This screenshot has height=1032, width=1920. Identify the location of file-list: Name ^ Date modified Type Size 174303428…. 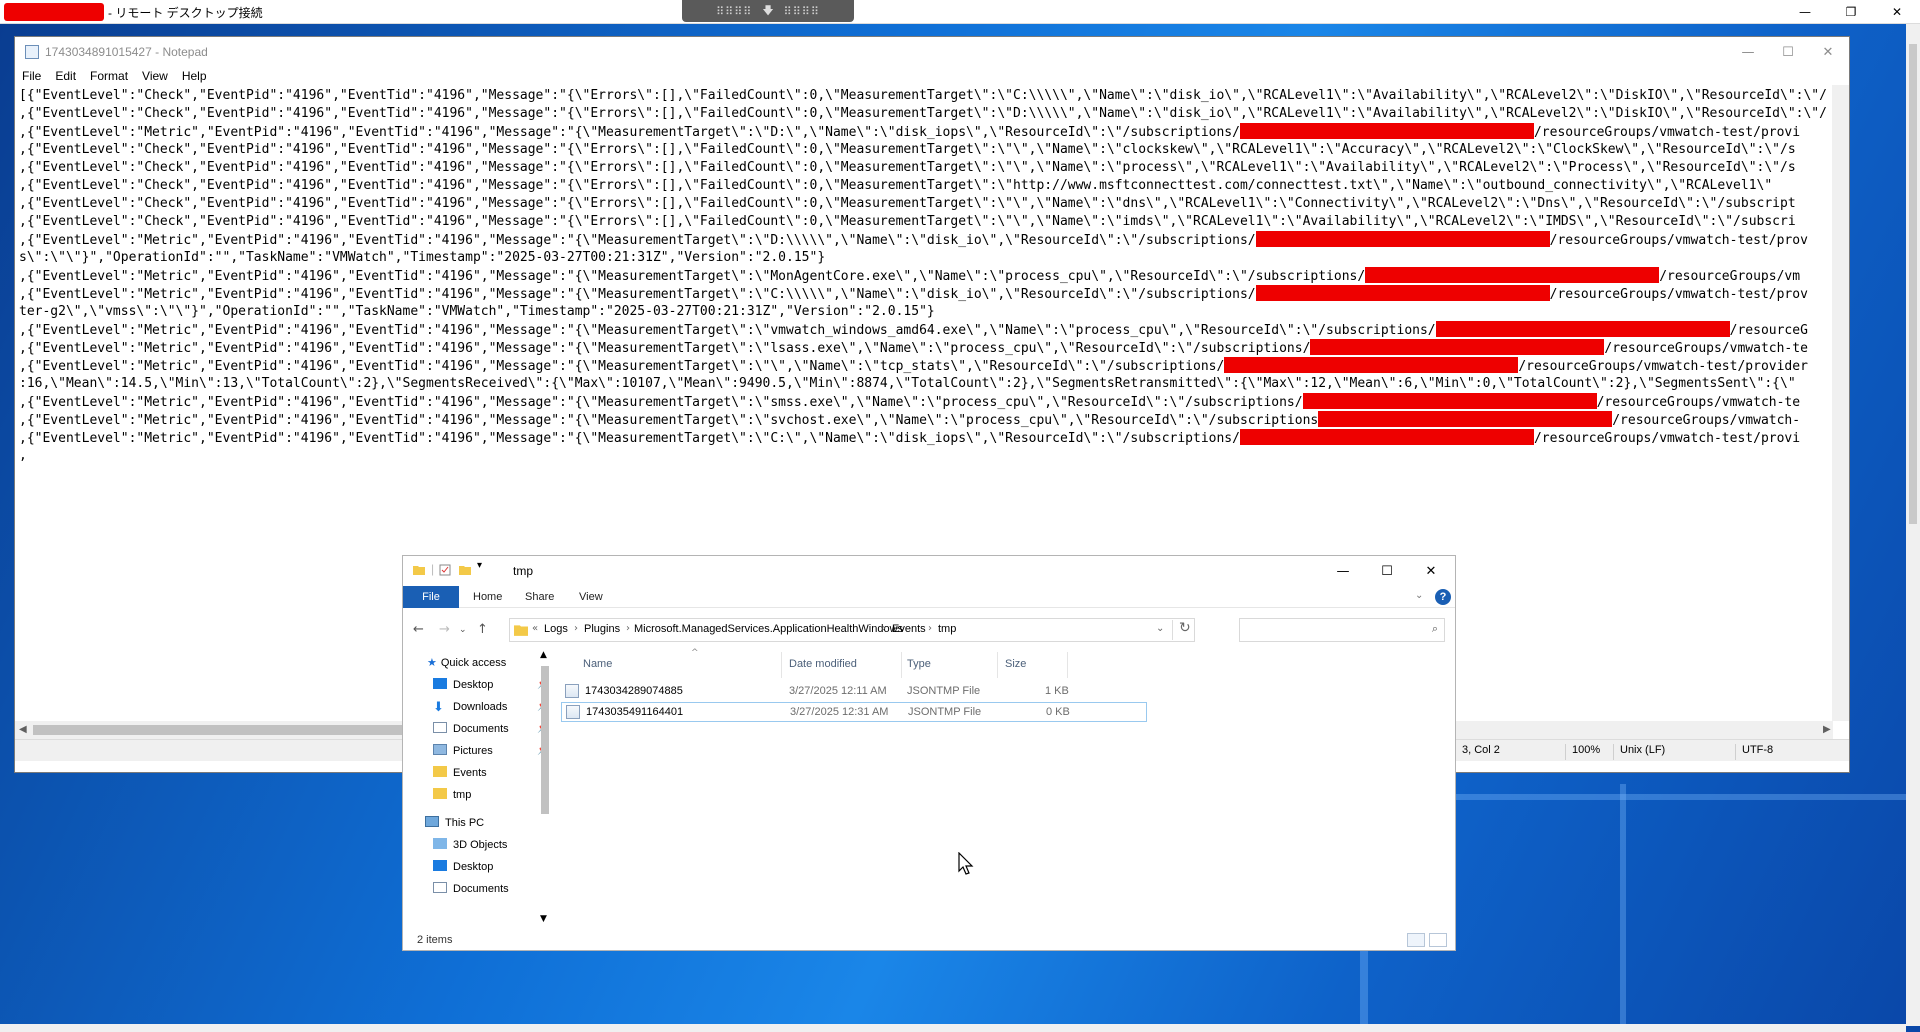
(1005, 788).